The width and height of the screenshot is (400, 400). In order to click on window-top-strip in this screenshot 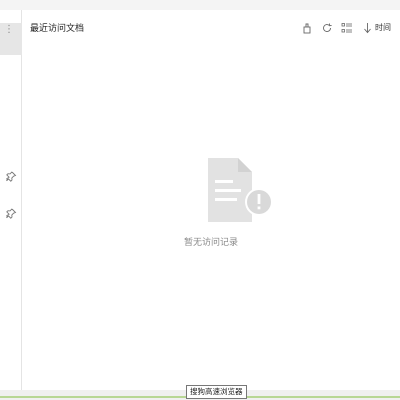, I will do `click(200, 5)`.